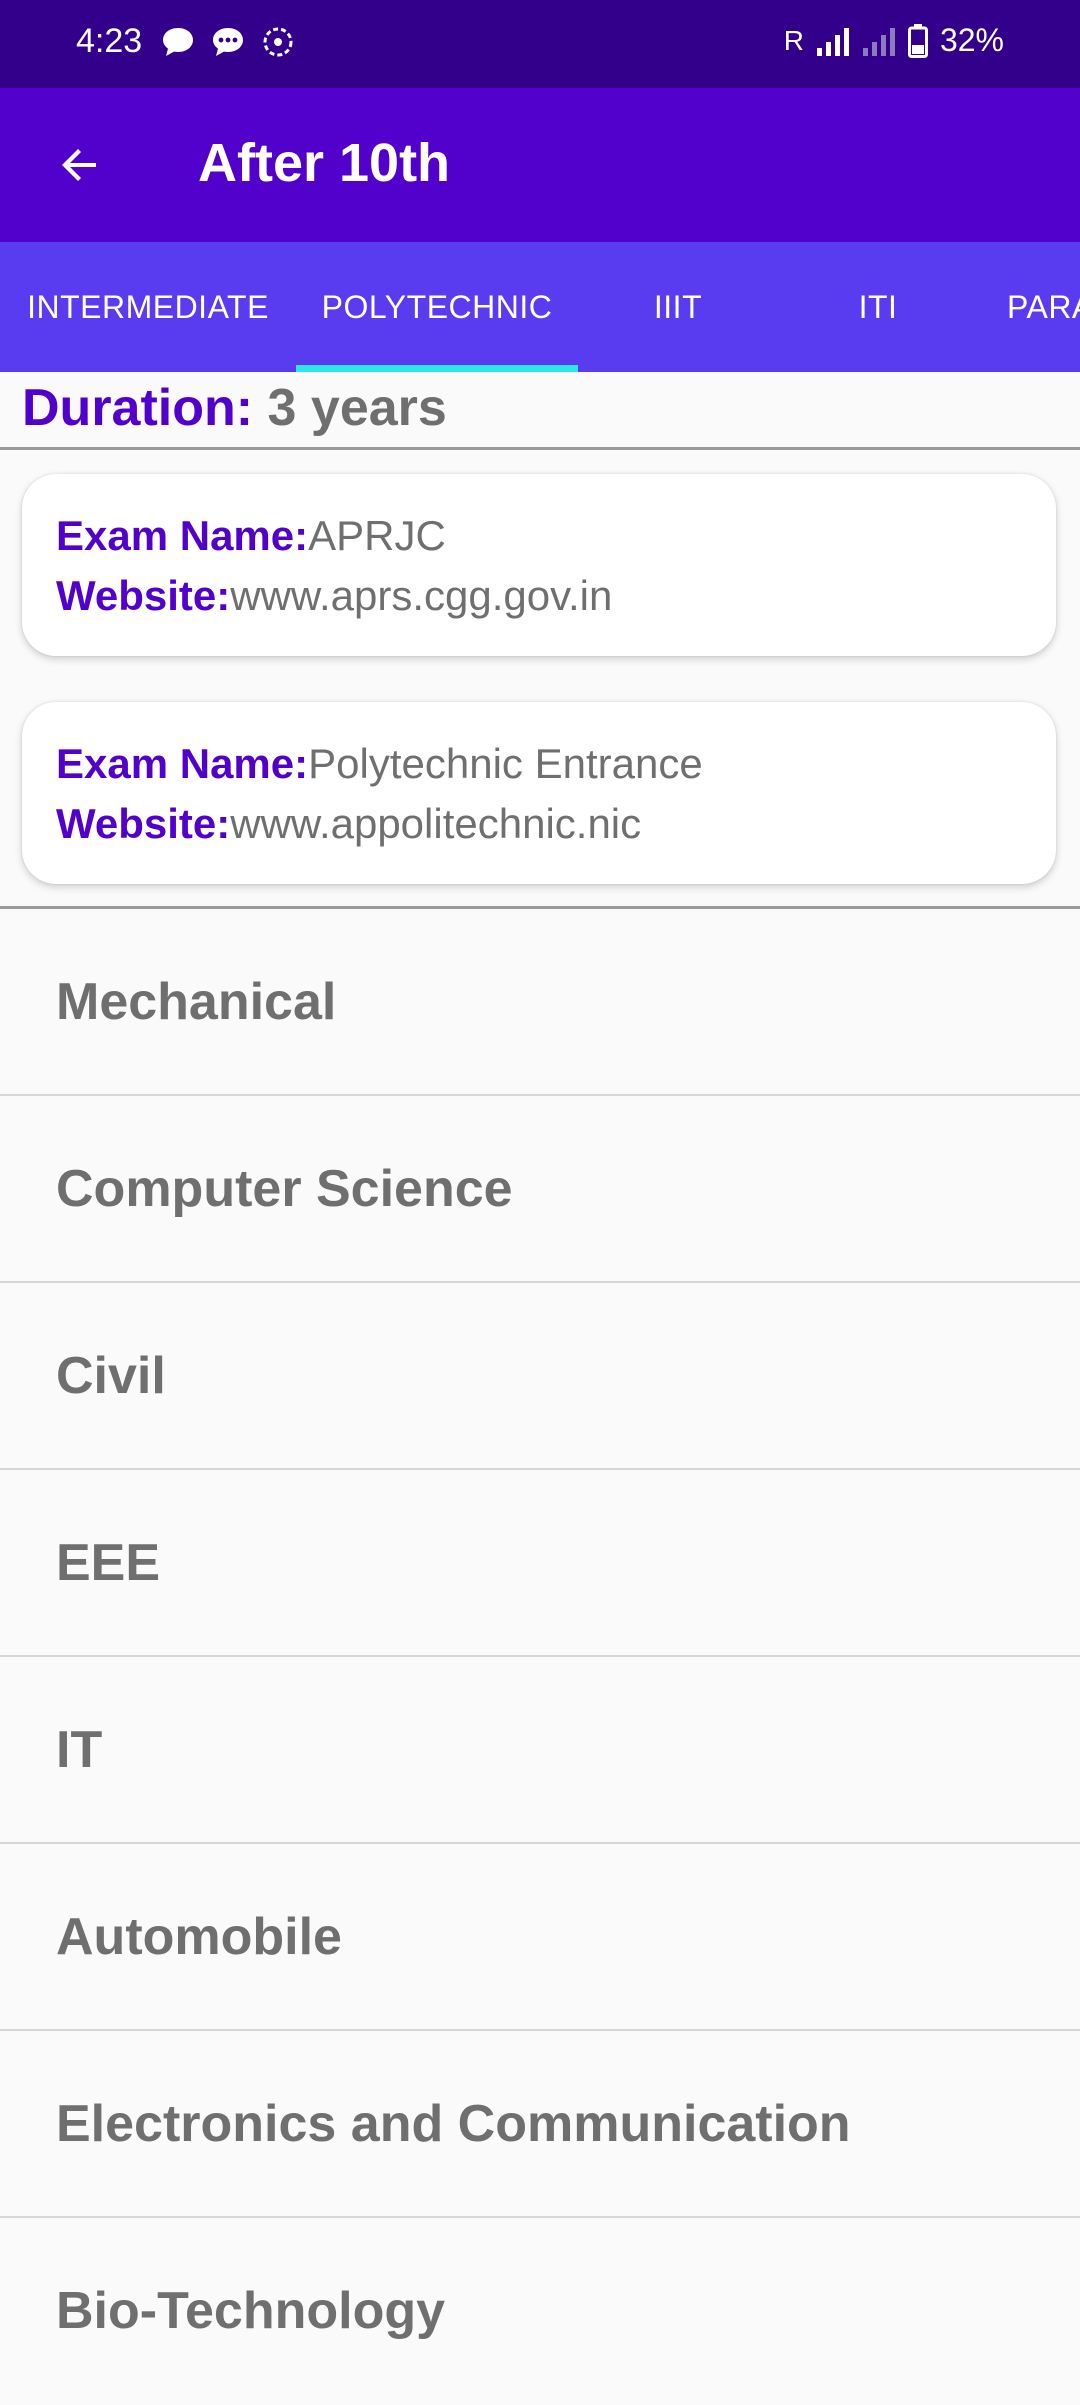  What do you see at coordinates (196, 1002) in the screenshot?
I see `course-label: Mechanical` at bounding box center [196, 1002].